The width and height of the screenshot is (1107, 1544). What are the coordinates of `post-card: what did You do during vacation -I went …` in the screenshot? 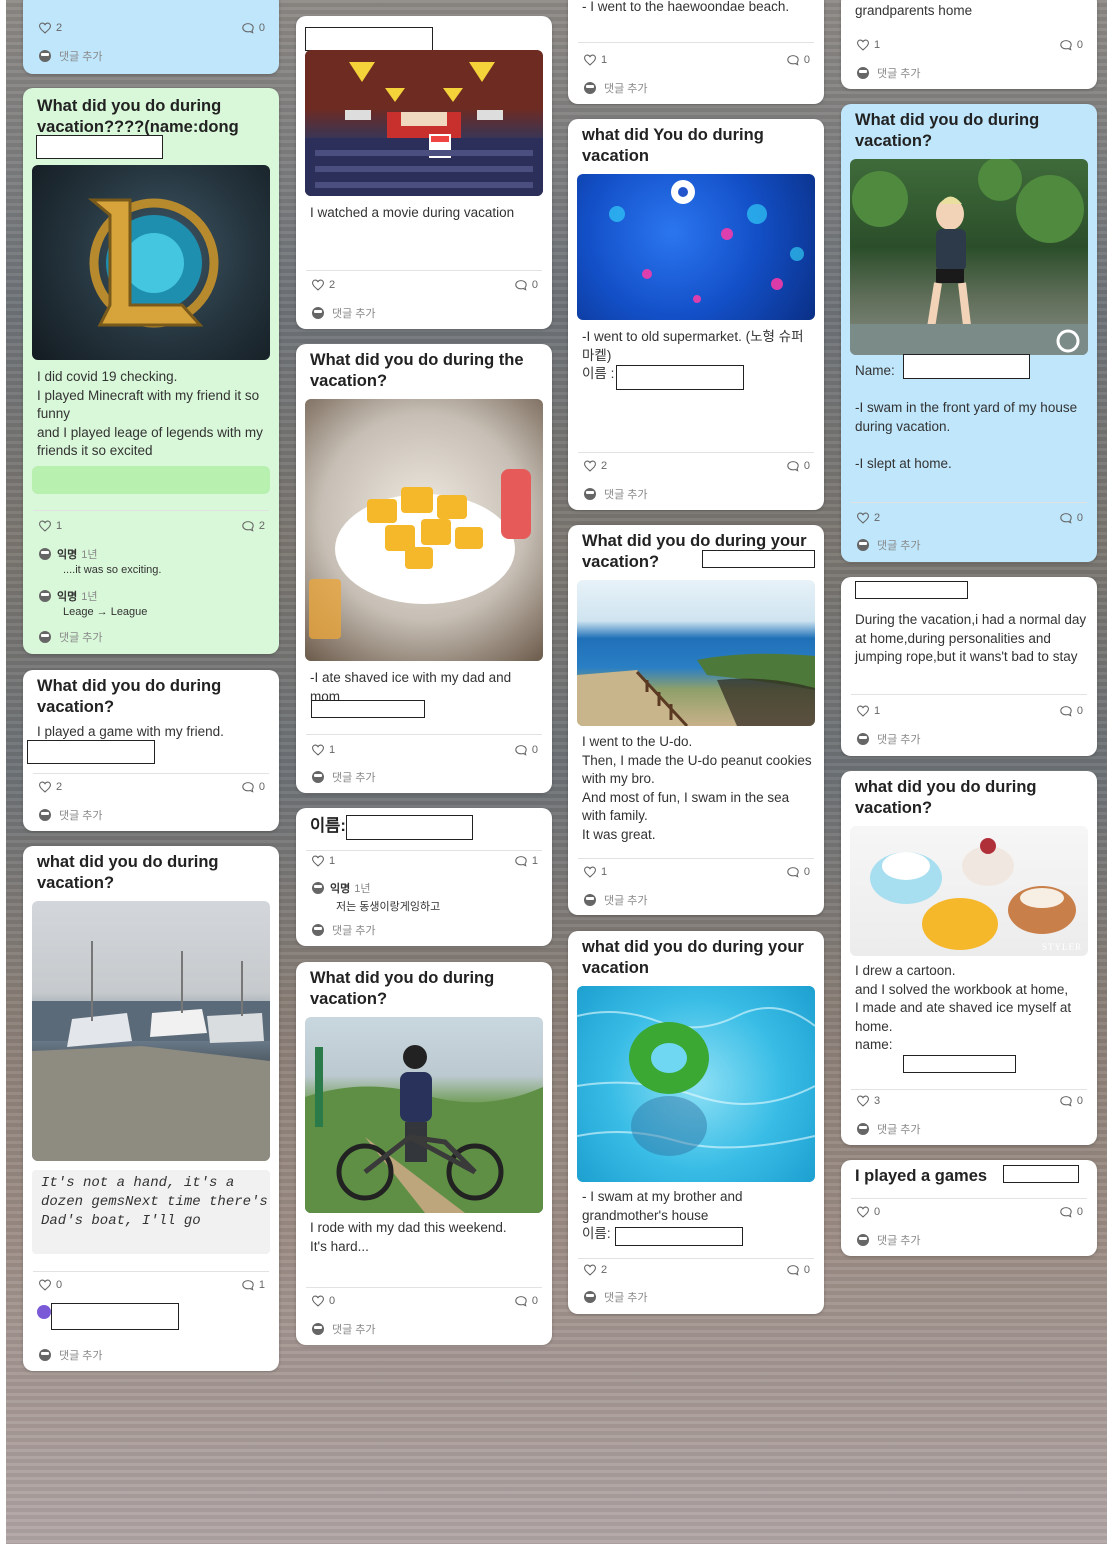 It's located at (696, 314).